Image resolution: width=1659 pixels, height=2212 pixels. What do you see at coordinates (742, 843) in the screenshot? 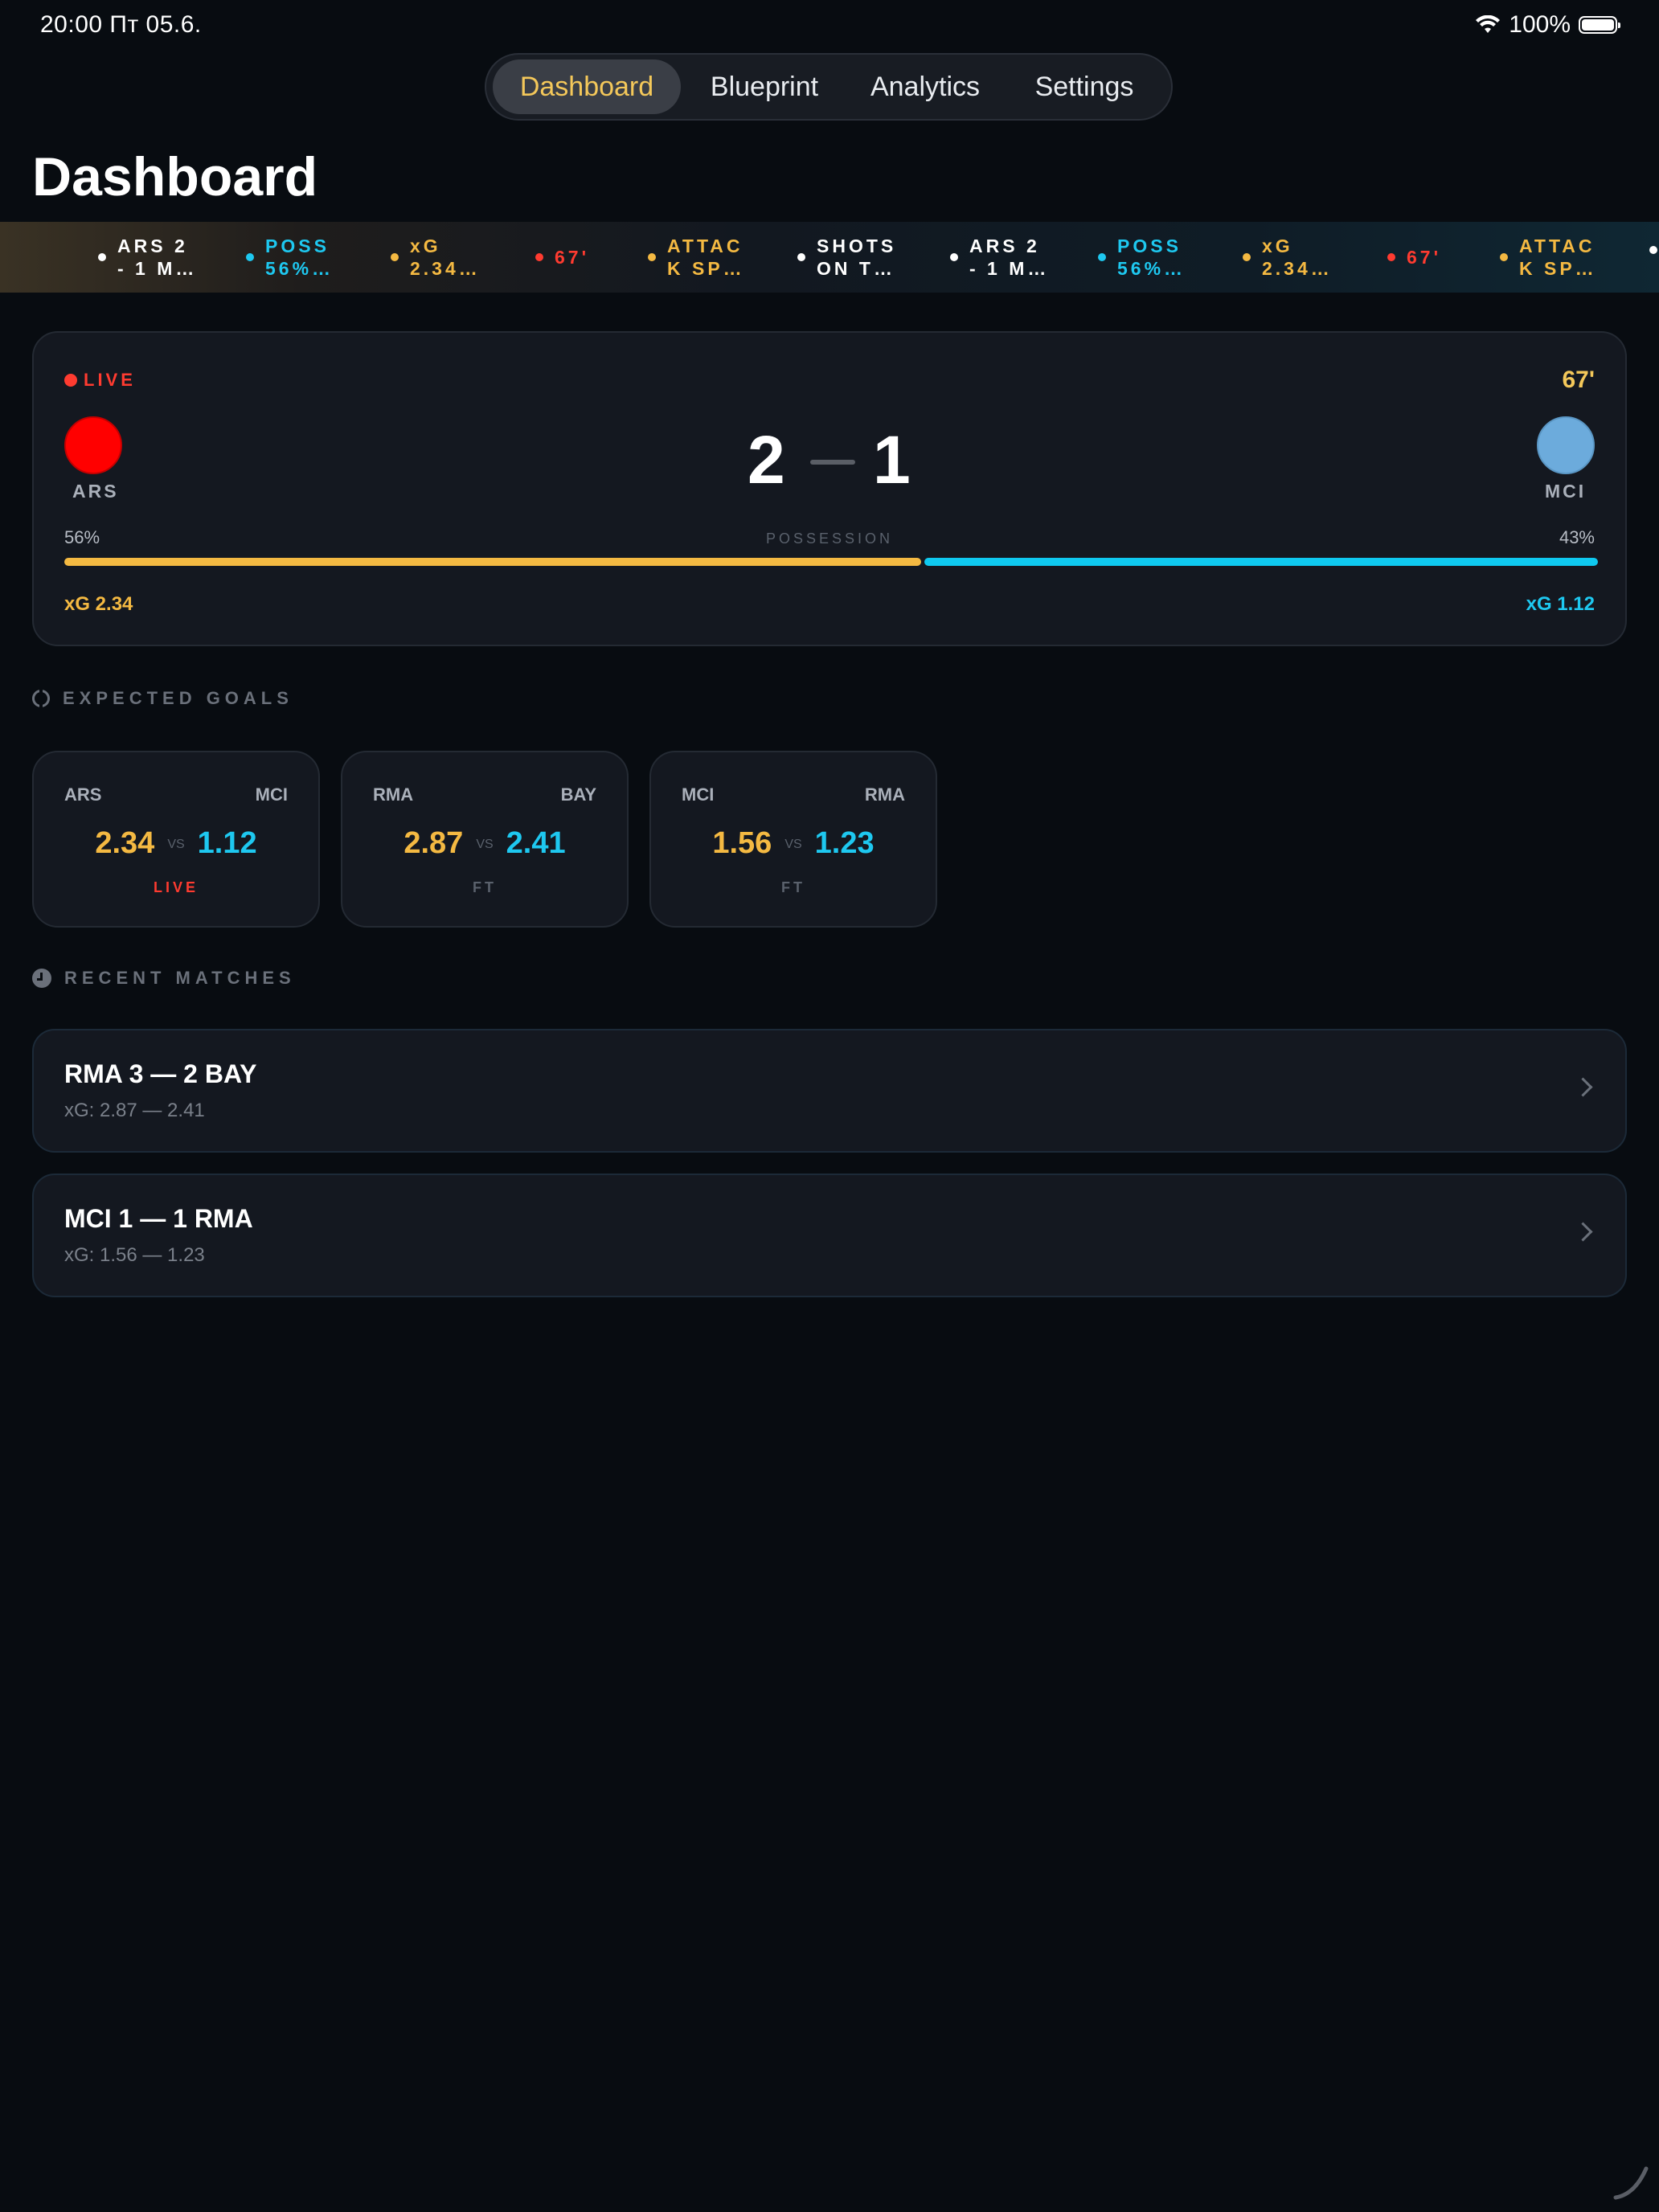
I see `xg-card-home-value: 1.56` at bounding box center [742, 843].